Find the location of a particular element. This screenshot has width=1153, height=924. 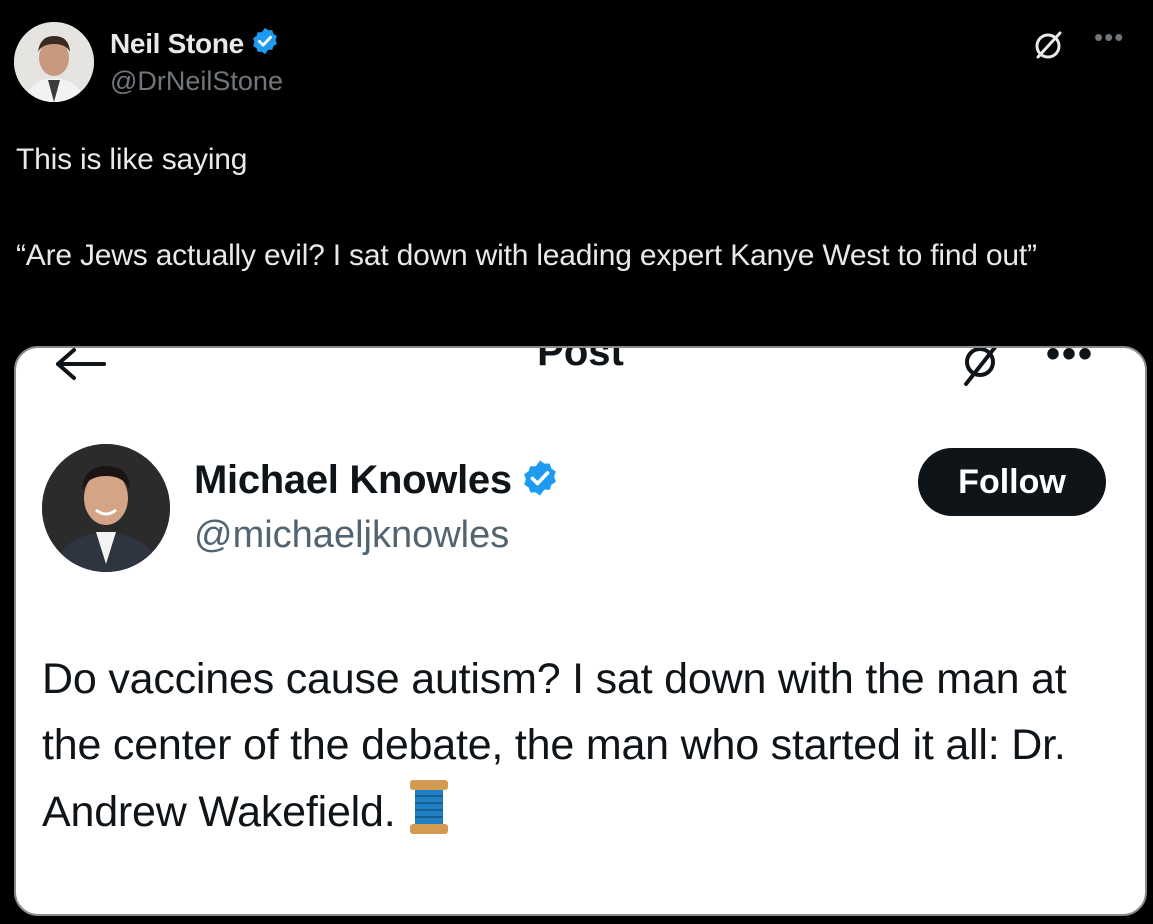

thread-spool-icon is located at coordinates (429, 816).